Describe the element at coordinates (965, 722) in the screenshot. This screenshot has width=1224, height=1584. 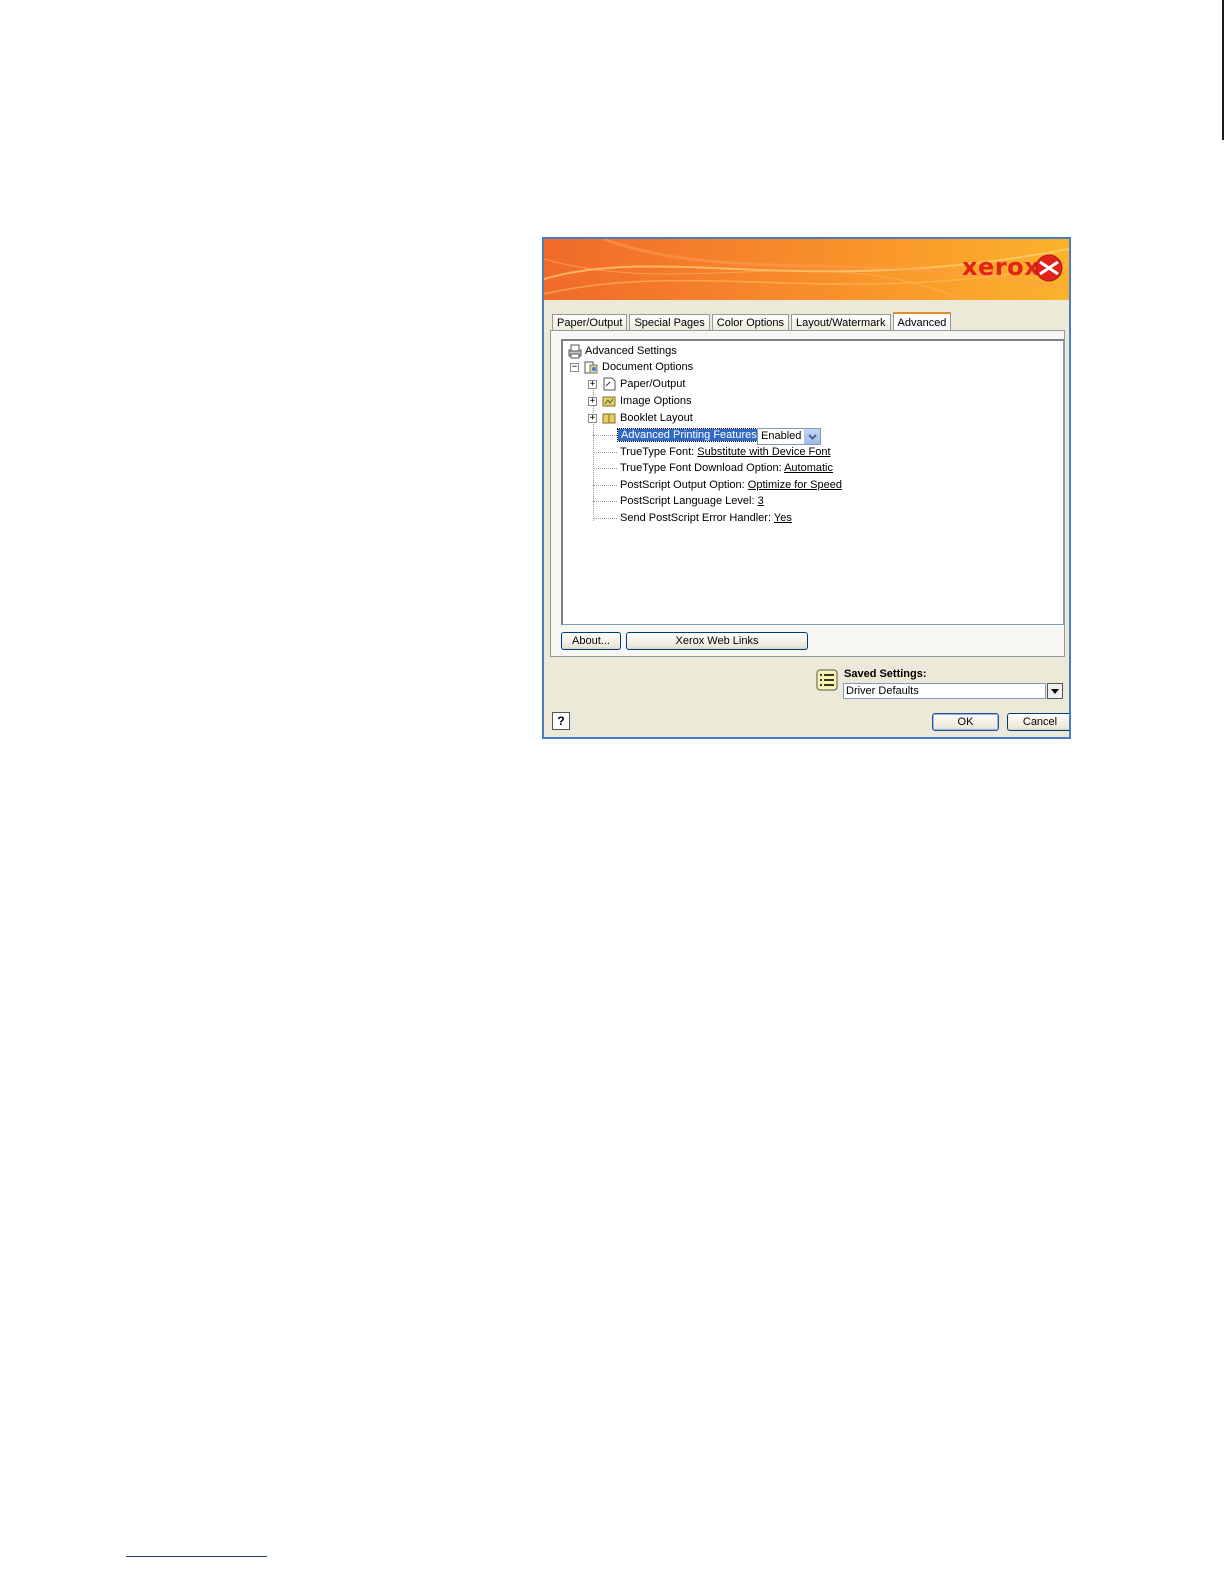
I see `ok-button: OK` at that location.